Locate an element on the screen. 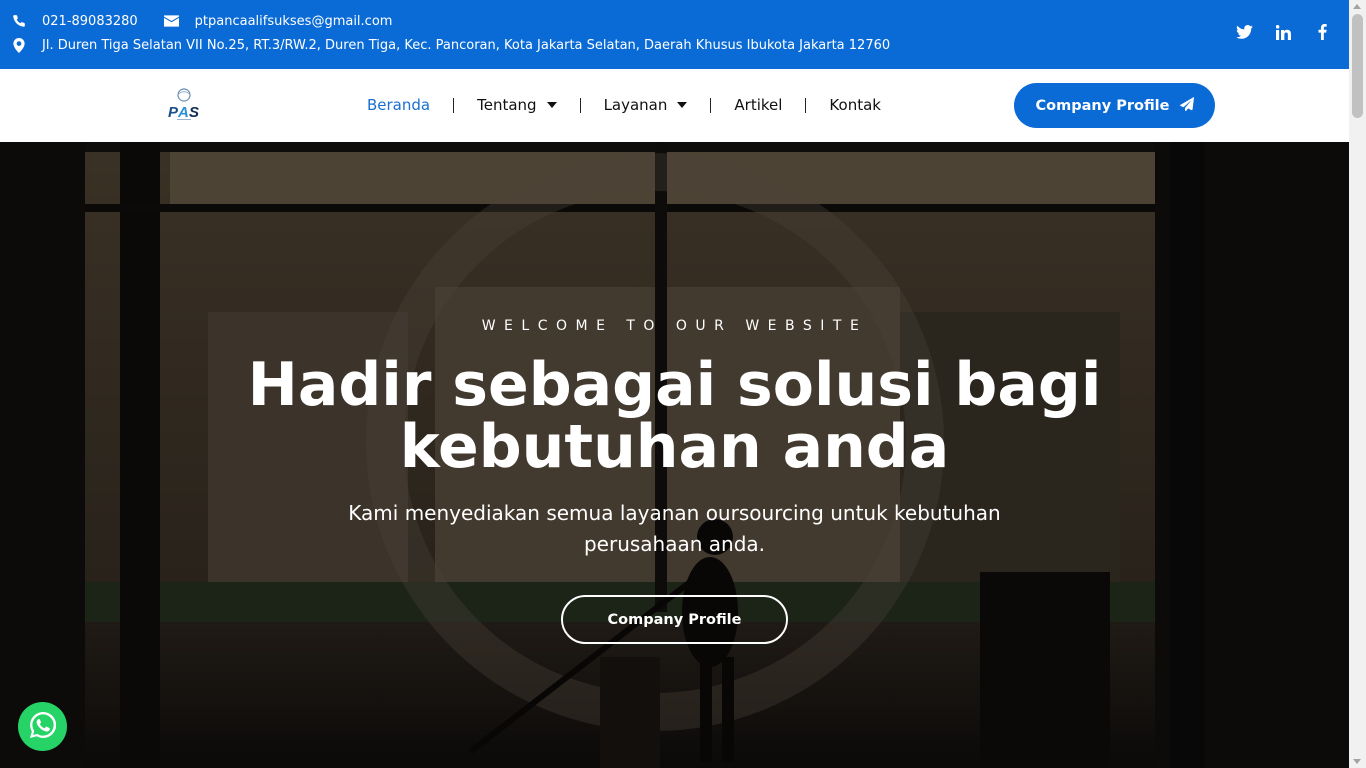  email-link: ptpancaalifsukses@gmail.com is located at coordinates (294, 21).